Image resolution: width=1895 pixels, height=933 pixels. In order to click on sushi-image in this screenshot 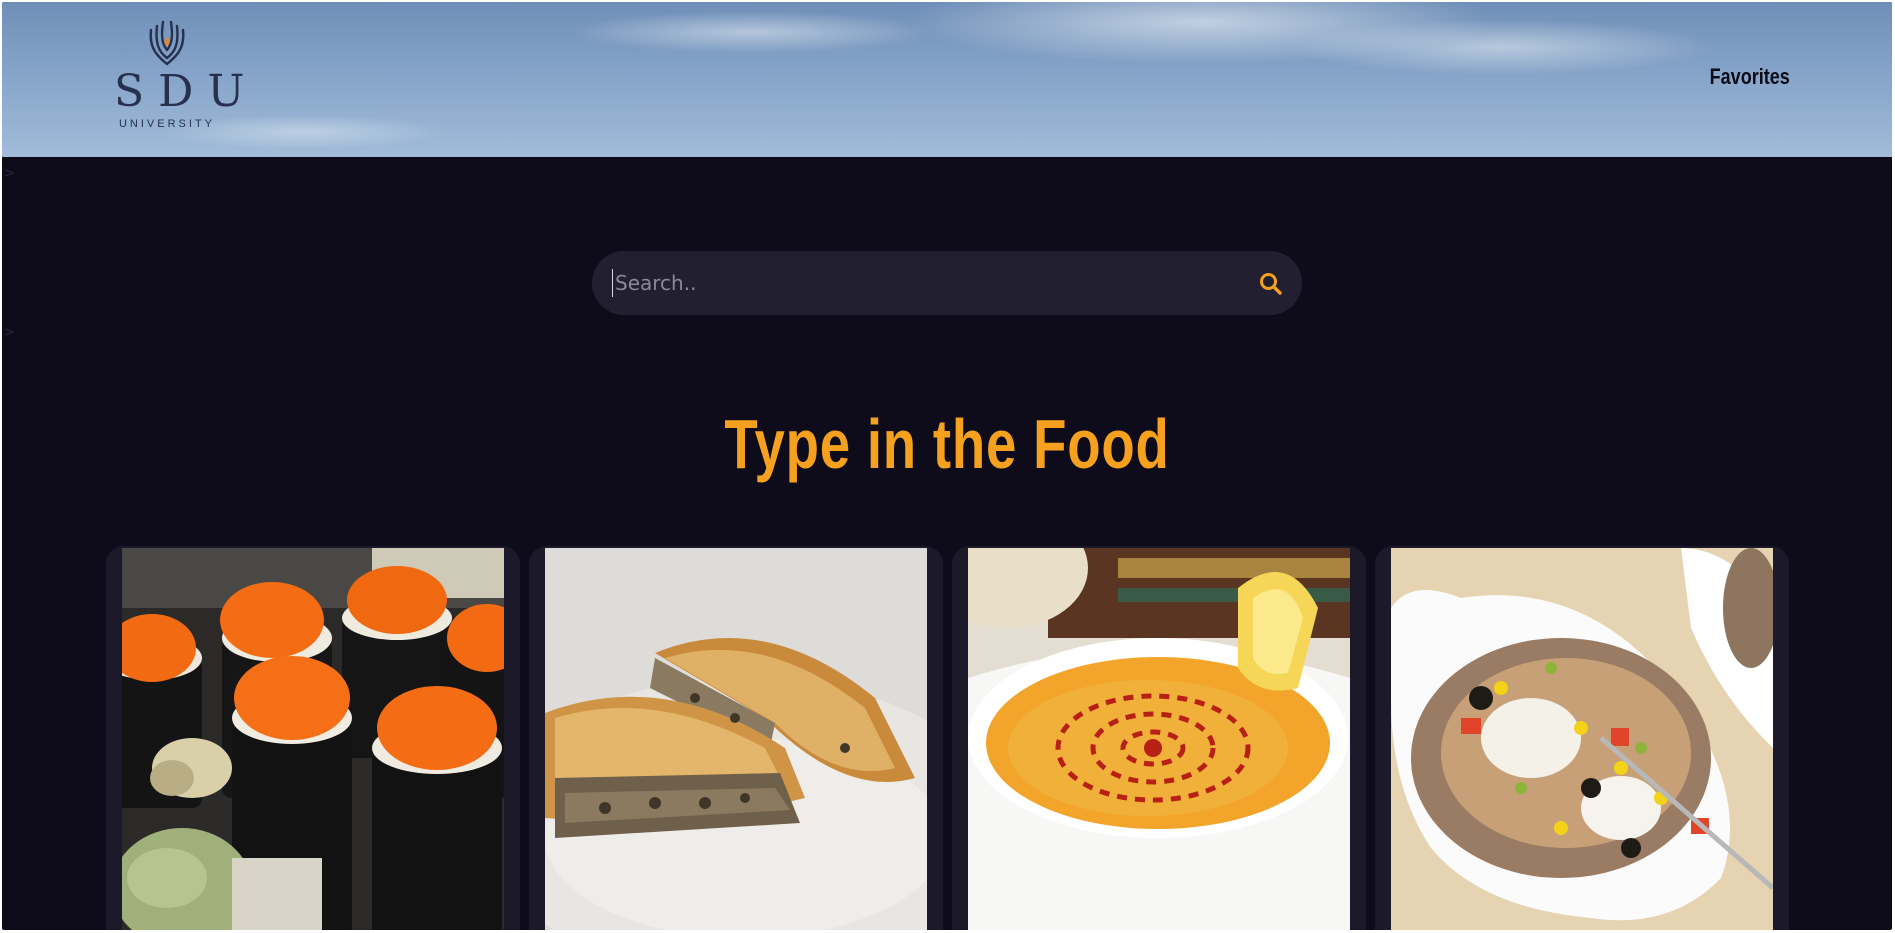, I will do `click(313, 739)`.